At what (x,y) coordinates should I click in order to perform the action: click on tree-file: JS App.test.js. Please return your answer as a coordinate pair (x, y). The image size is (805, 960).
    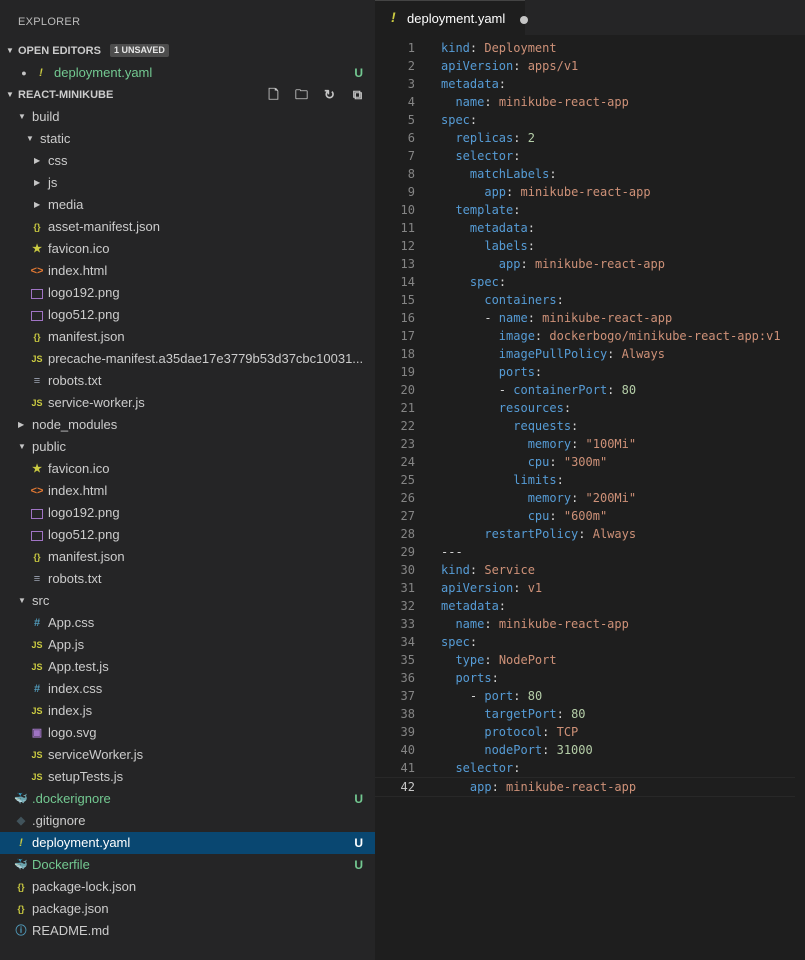
    Looking at the image, I should click on (187, 667).